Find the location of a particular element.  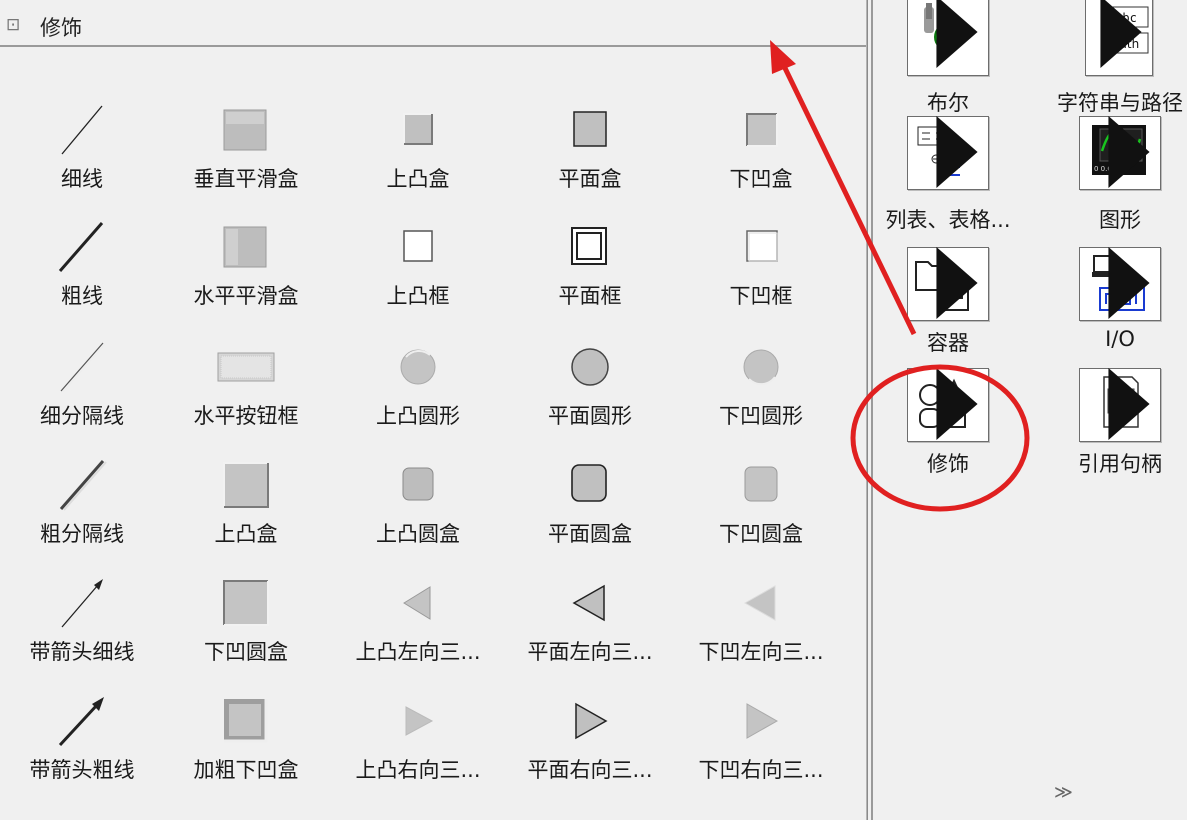

decoration-item: 上凸框 is located at coordinates (418, 266).